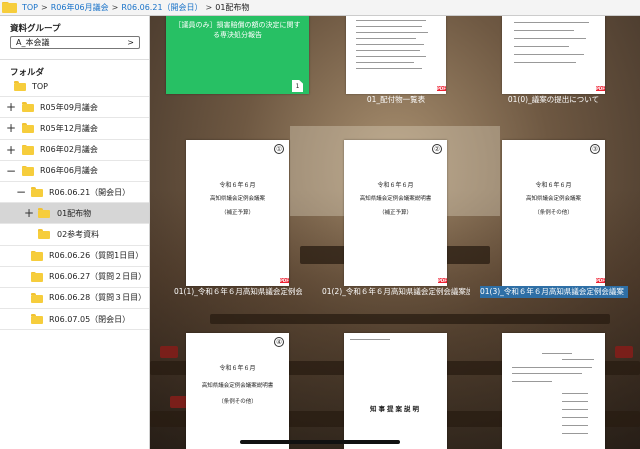 This screenshot has width=640, height=449. I want to click on tree-item-label: R06.06.26（質問1日目）, so click(96, 256).